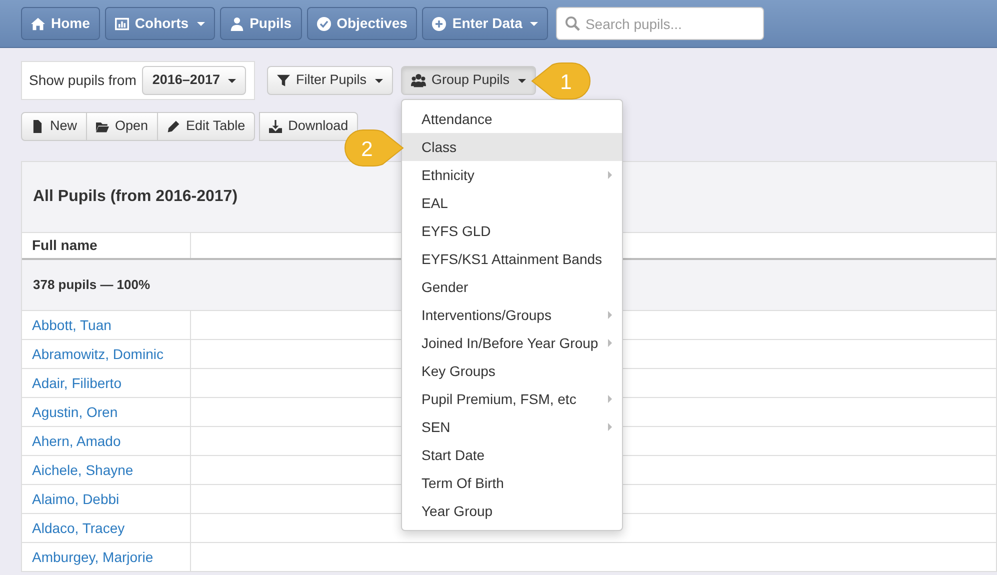  I want to click on group-icon, so click(418, 80).